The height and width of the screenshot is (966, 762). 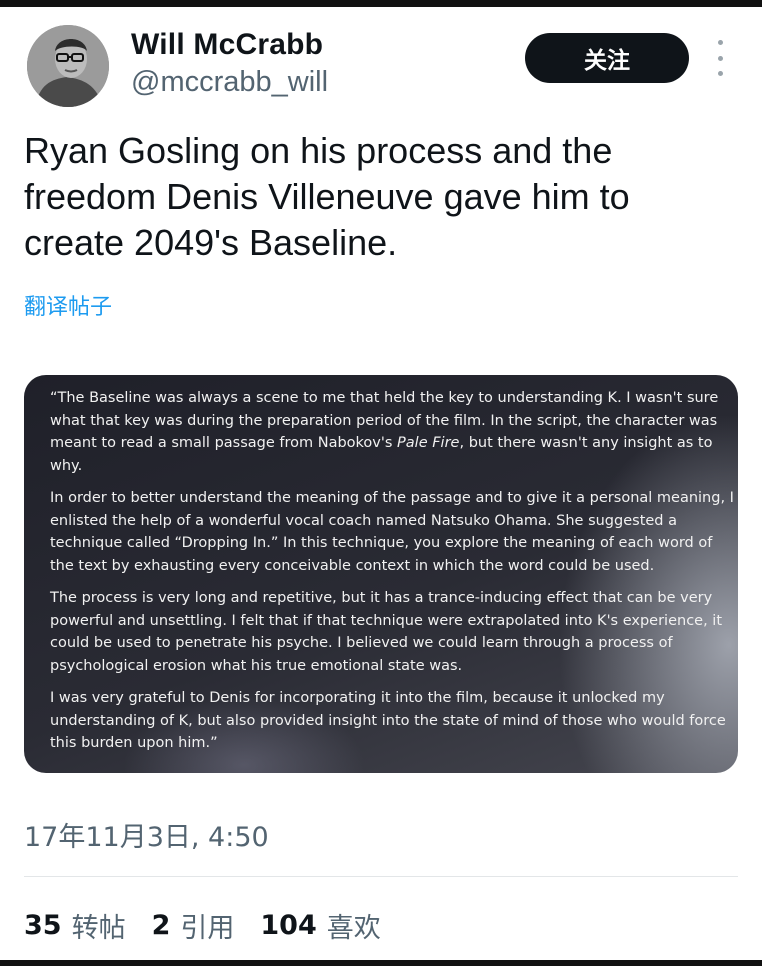 What do you see at coordinates (320, 925) in the screenshot?
I see `likes-stat: 104 喜欢` at bounding box center [320, 925].